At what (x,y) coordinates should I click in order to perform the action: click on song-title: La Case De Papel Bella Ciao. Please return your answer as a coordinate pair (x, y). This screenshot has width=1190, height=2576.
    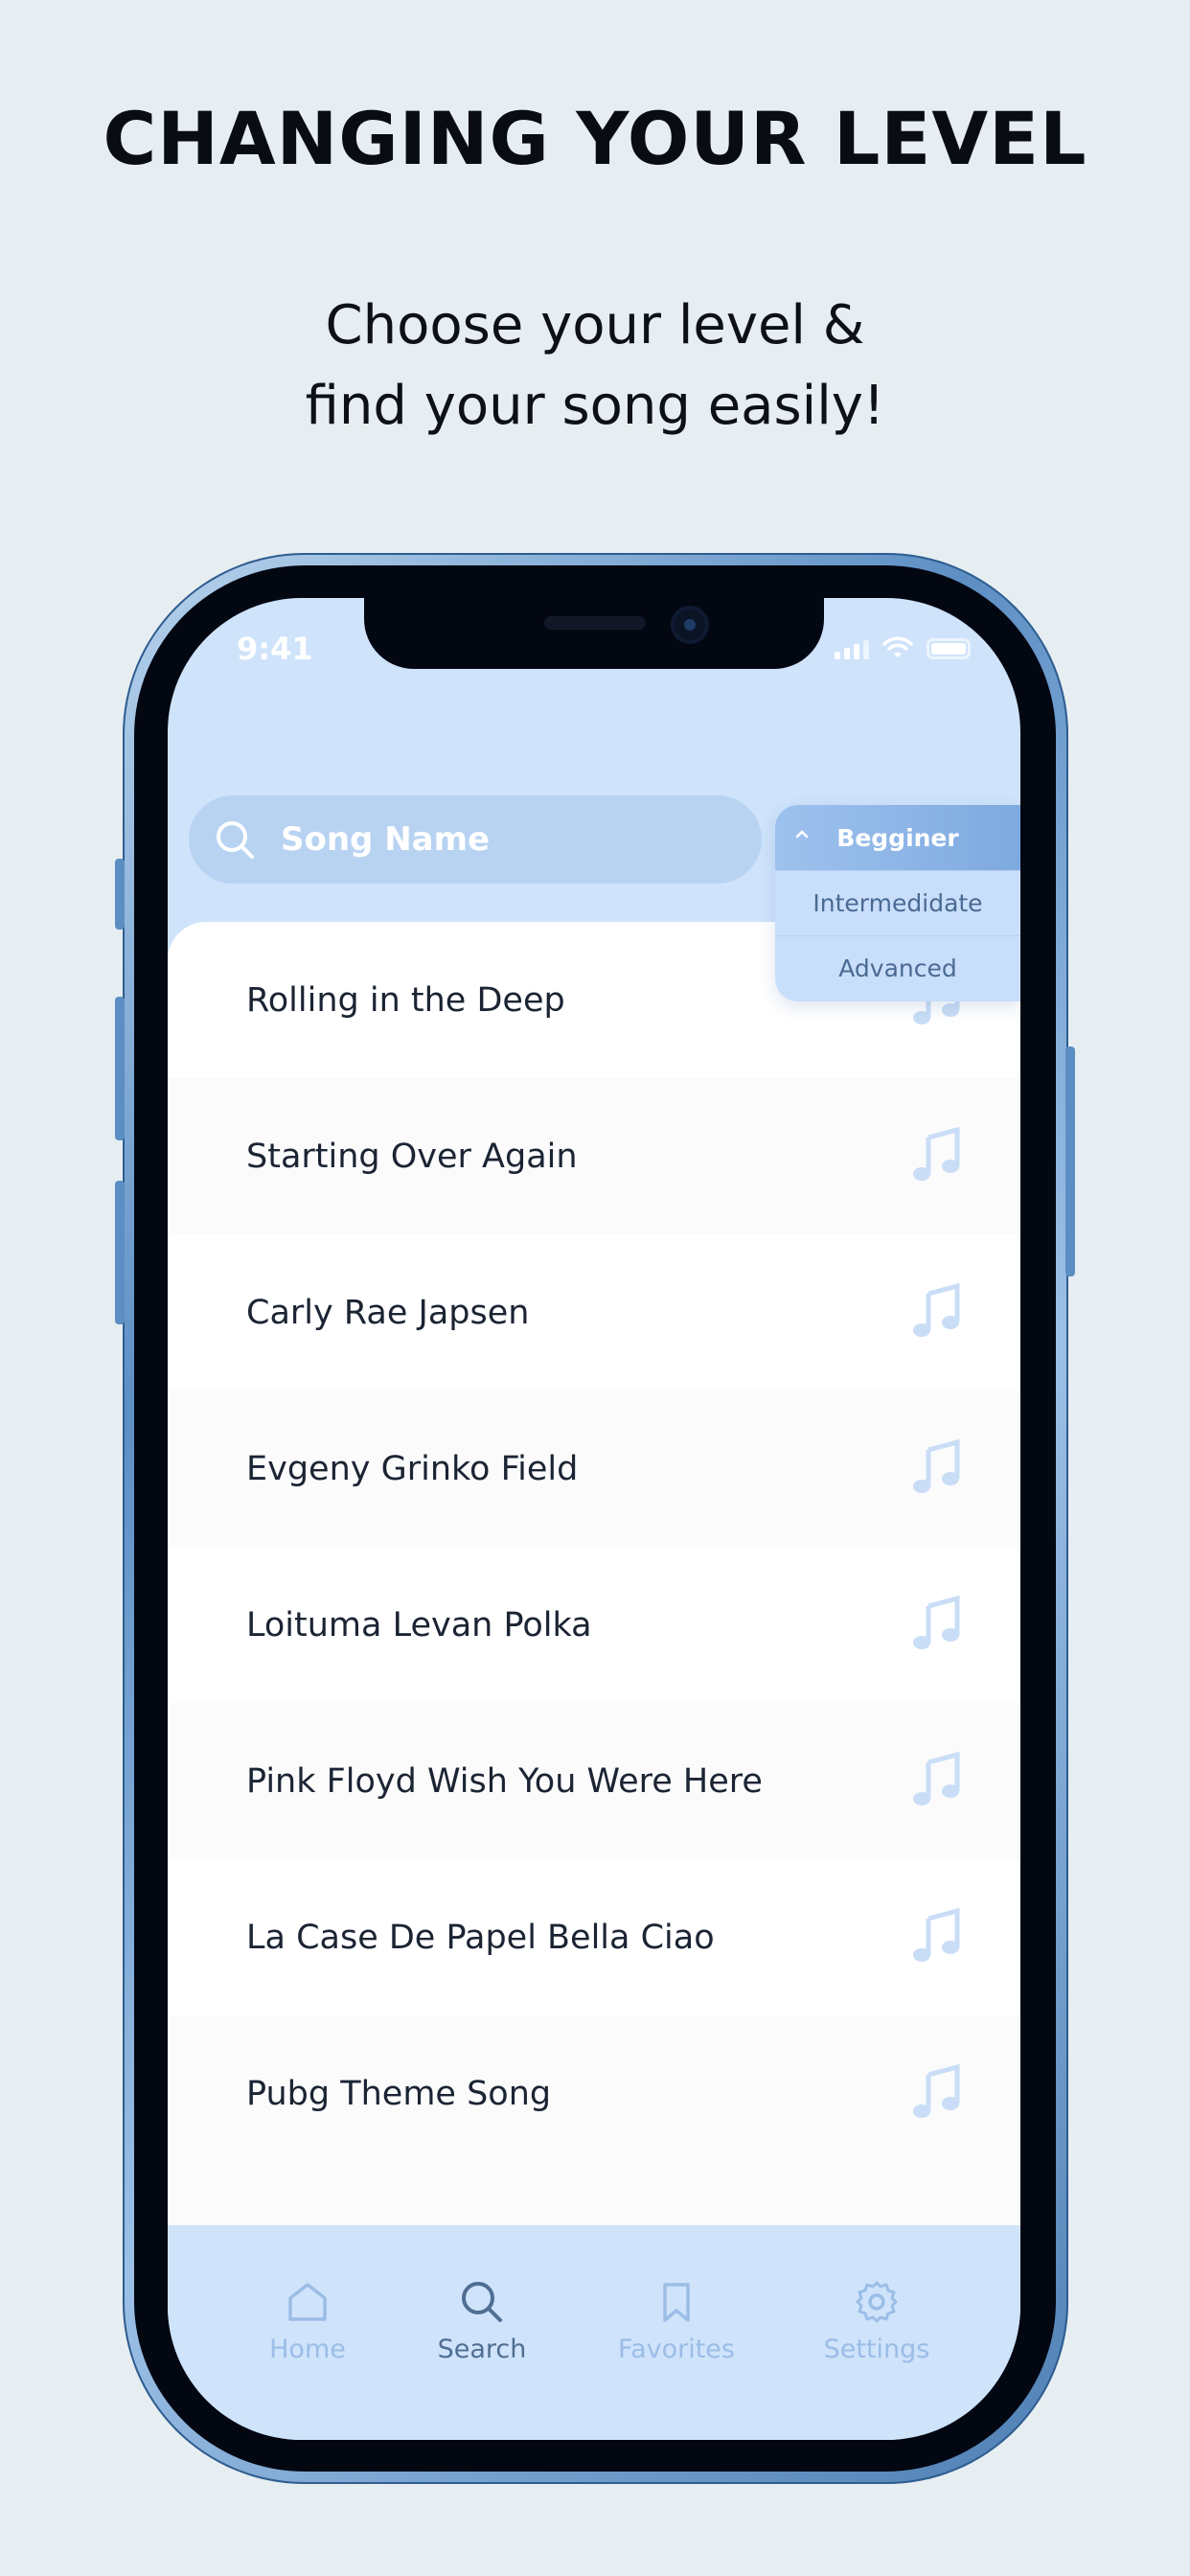
    Looking at the image, I should click on (481, 1937).